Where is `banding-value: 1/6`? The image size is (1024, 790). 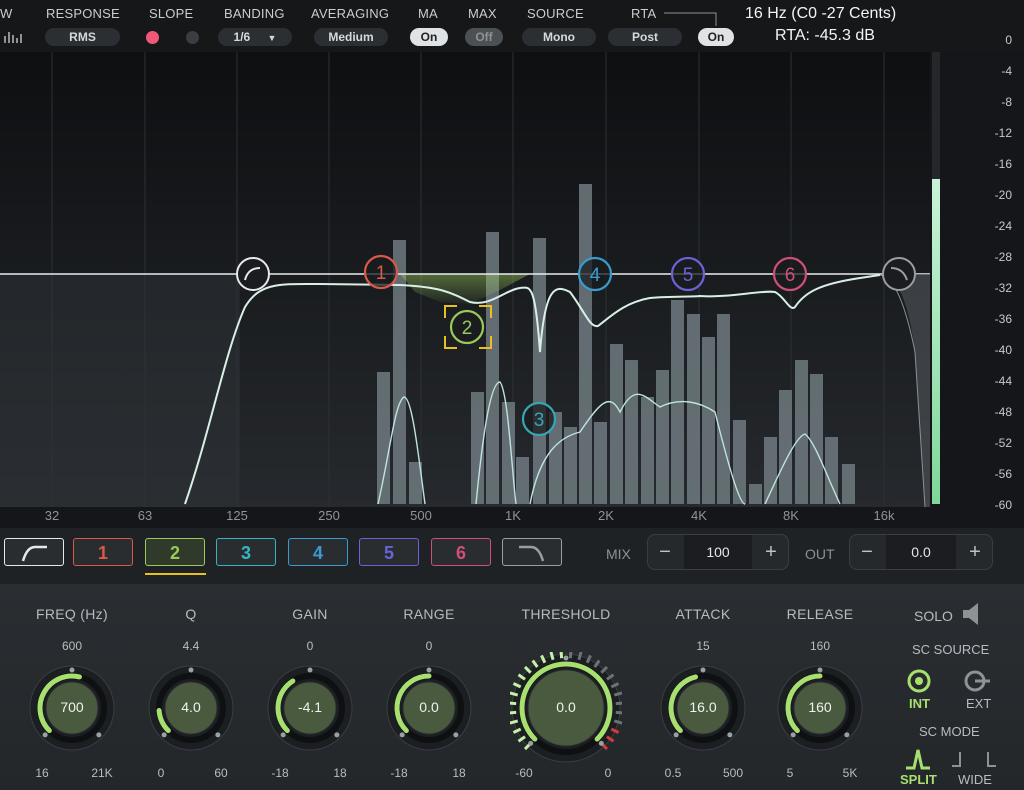 banding-value: 1/6 is located at coordinates (242, 37).